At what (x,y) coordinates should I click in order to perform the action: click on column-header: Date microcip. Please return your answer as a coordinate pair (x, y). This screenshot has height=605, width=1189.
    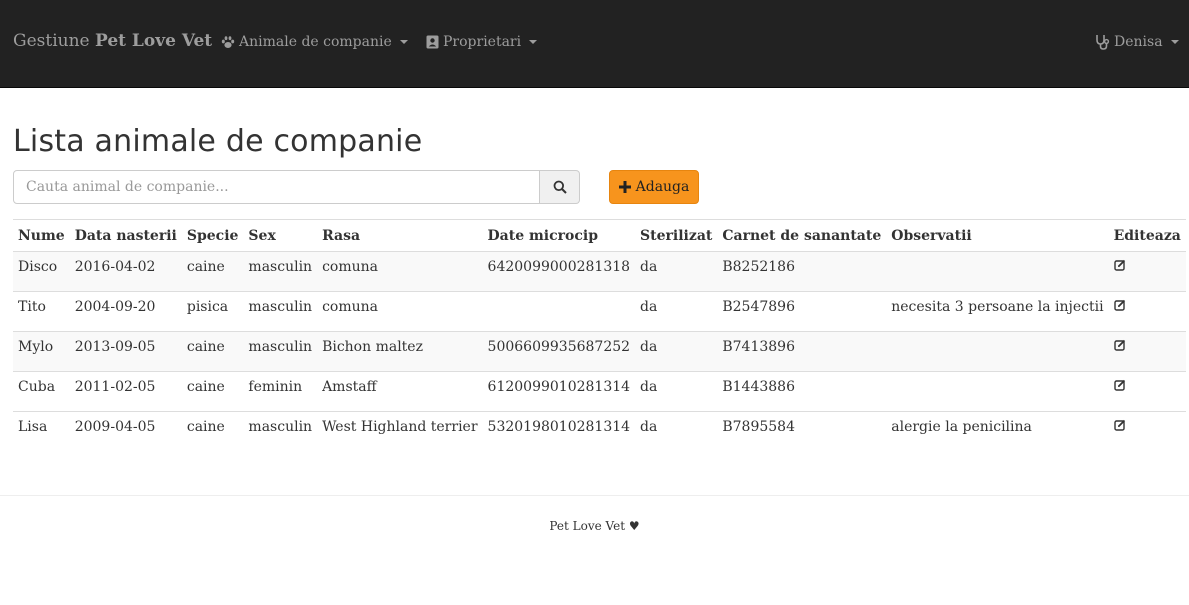
    Looking at the image, I should click on (559, 235).